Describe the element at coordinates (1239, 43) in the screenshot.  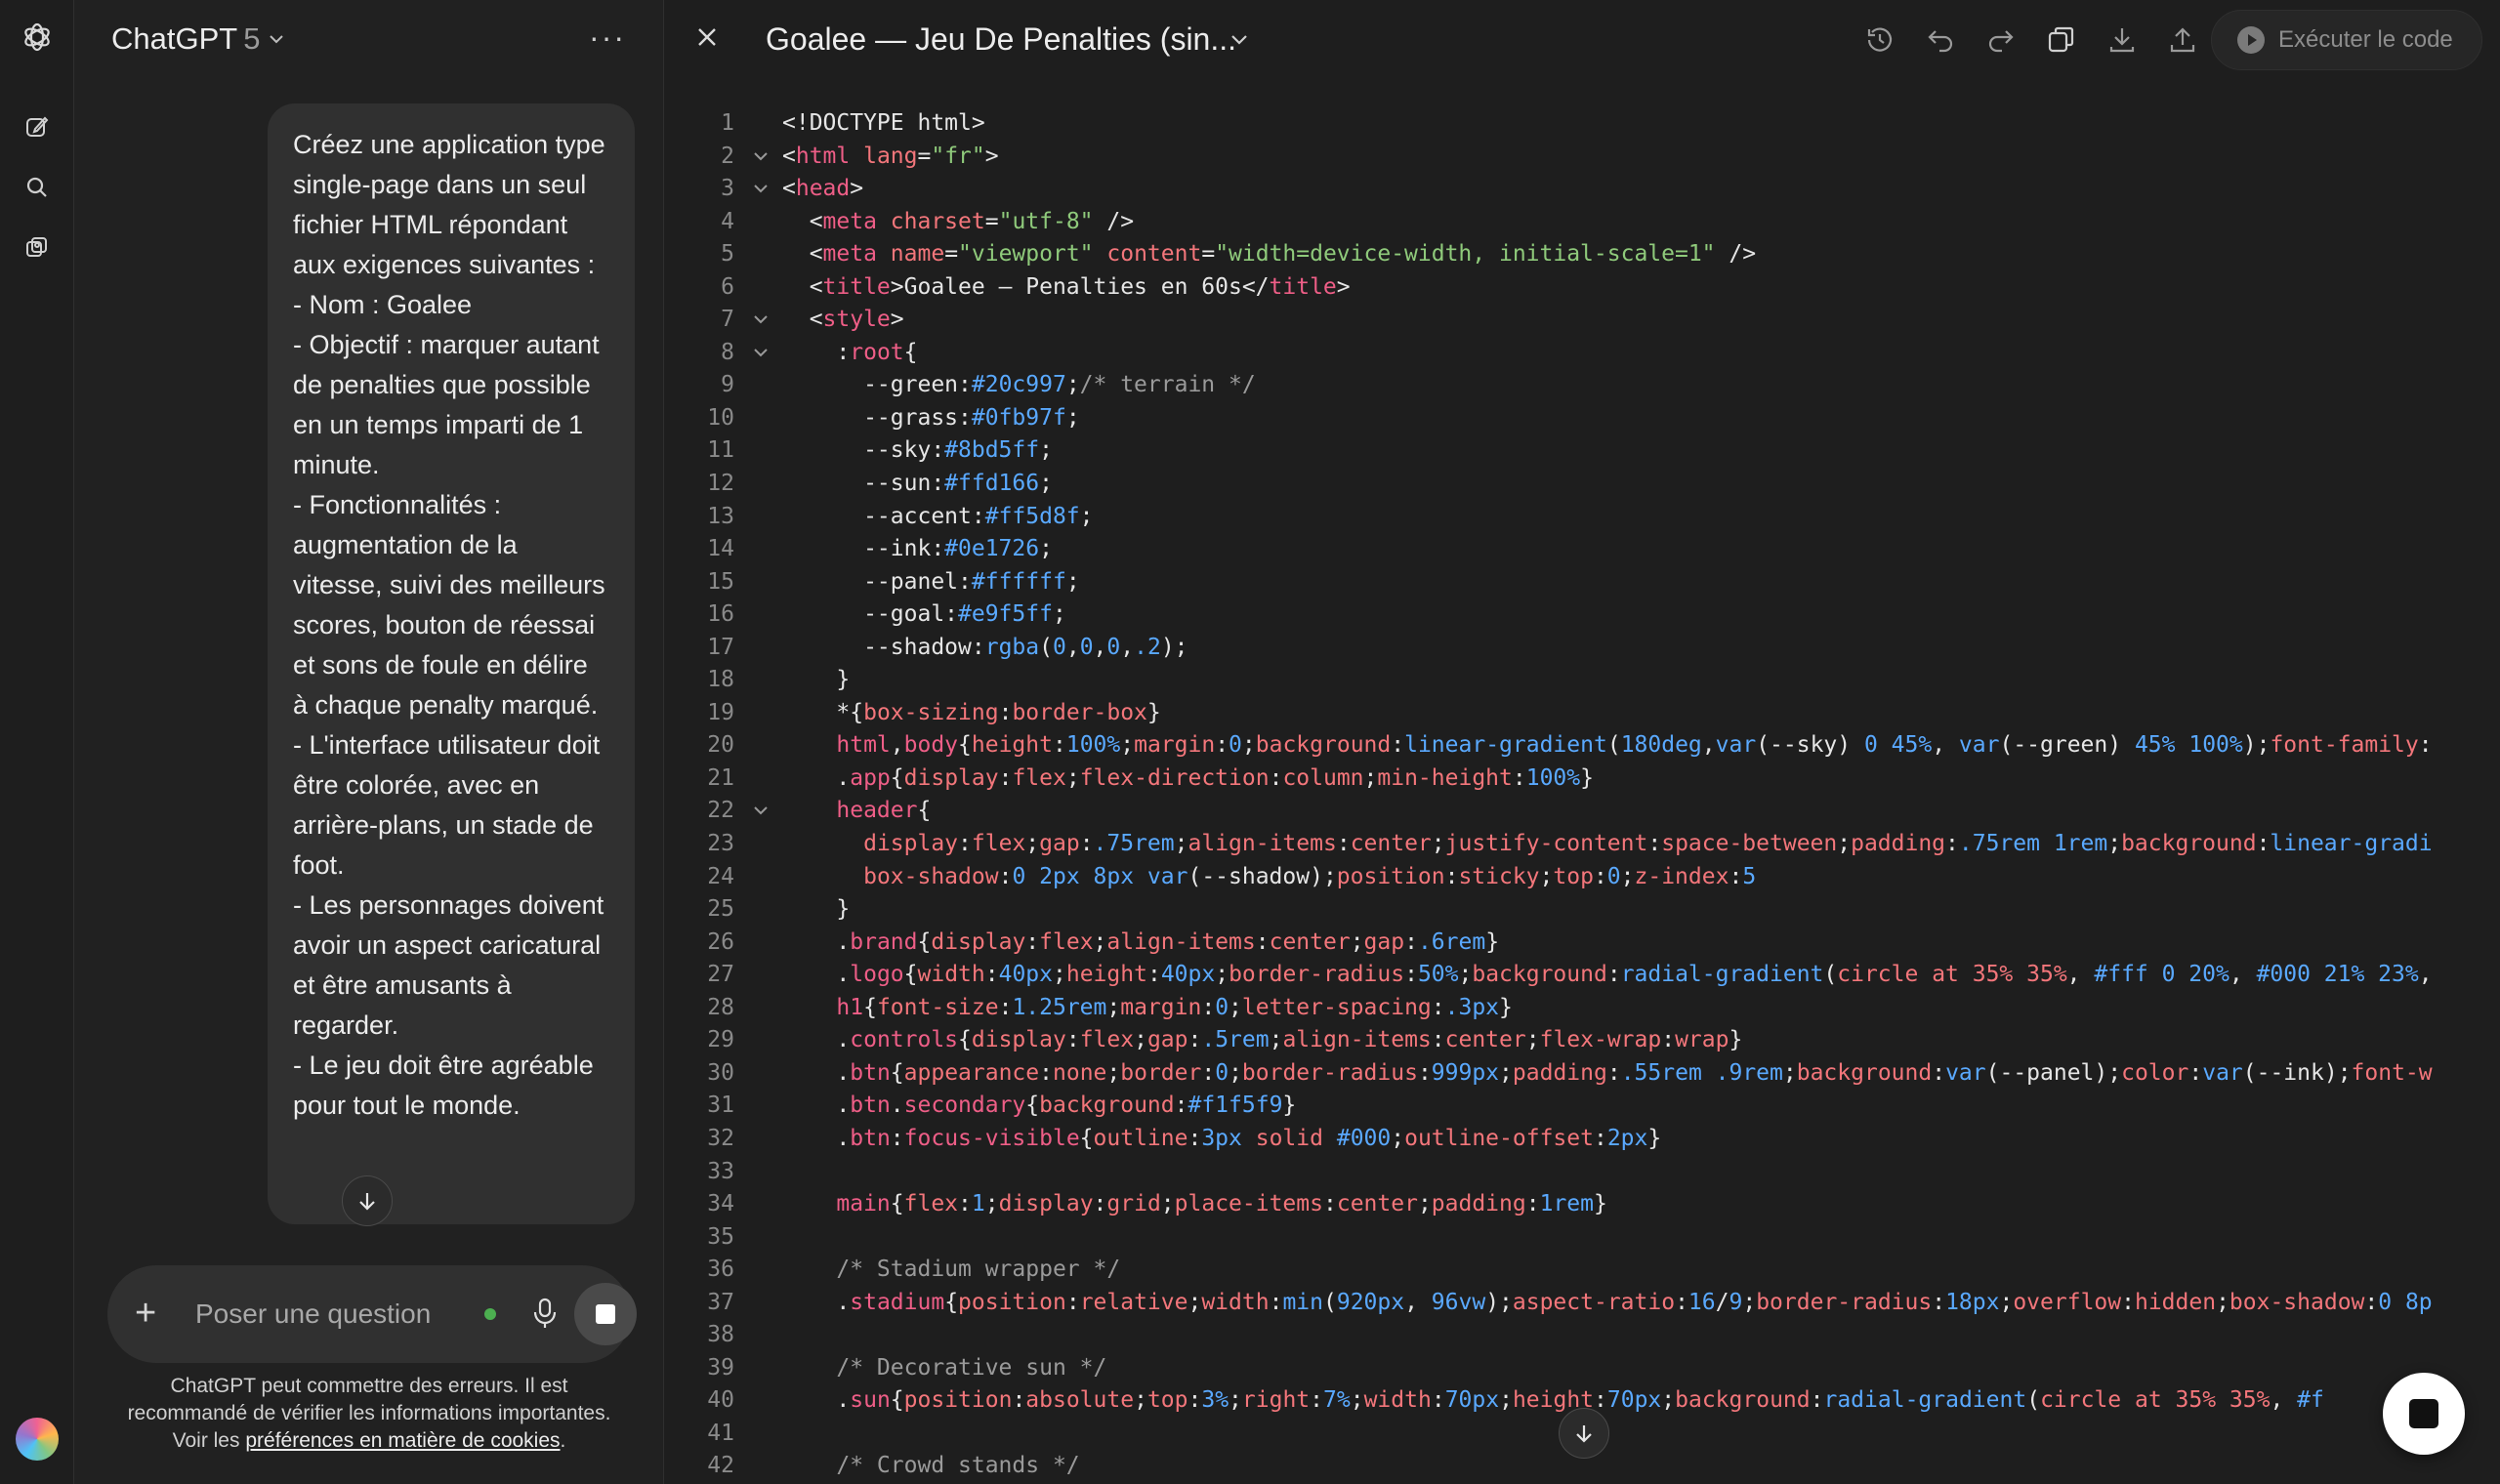
I see `chevron-down-icon` at that location.